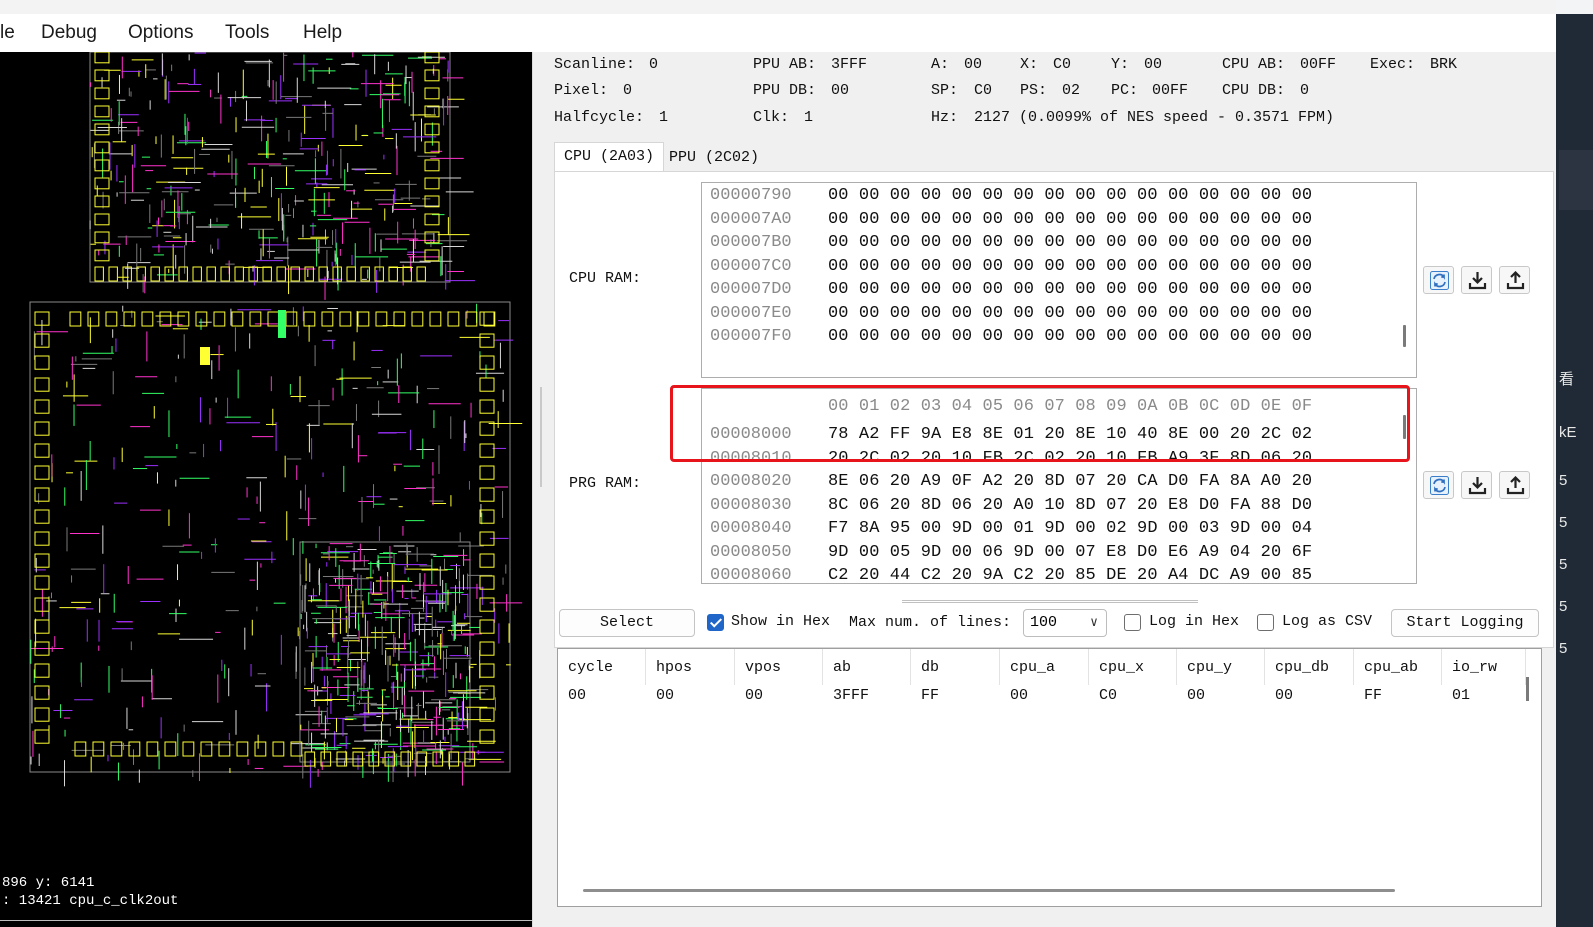 The height and width of the screenshot is (927, 1593). I want to click on max-lines-label: Max num. of lines:, so click(930, 622).